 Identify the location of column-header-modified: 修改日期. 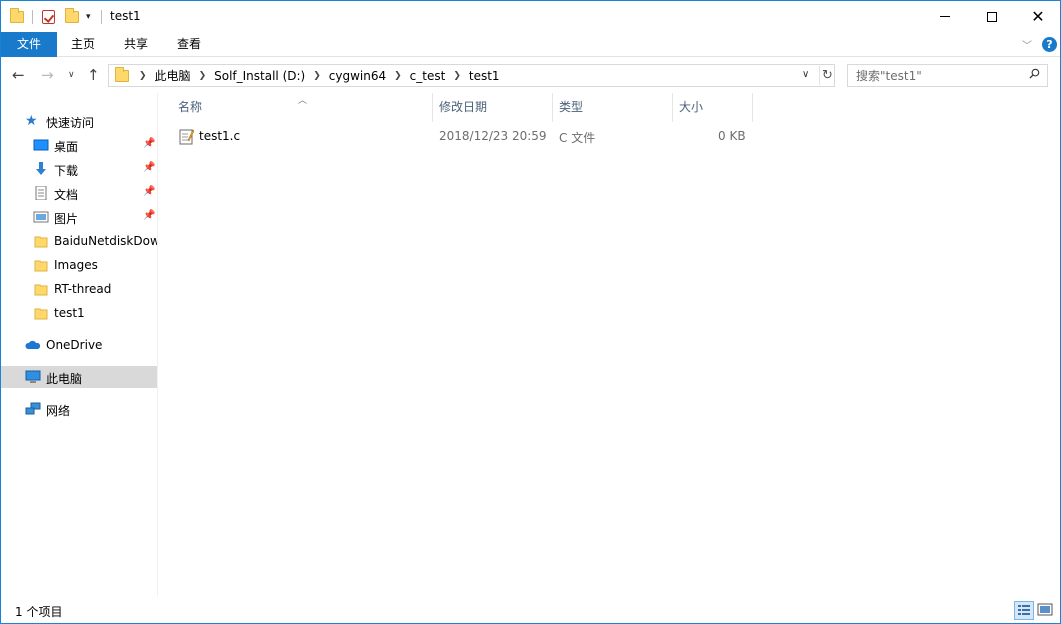
(491, 107).